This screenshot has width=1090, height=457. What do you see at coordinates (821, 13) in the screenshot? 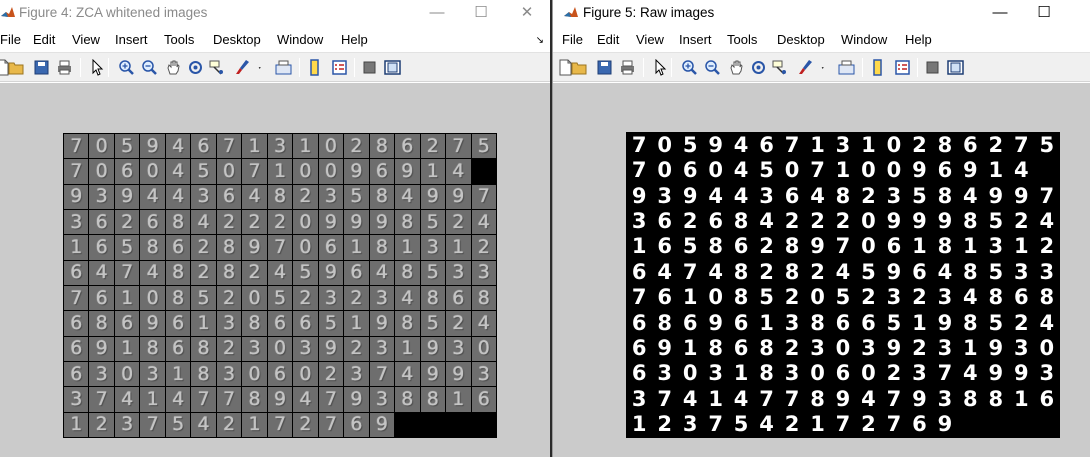
I see `title-bar: Figure 5: Raw images — ☐` at bounding box center [821, 13].